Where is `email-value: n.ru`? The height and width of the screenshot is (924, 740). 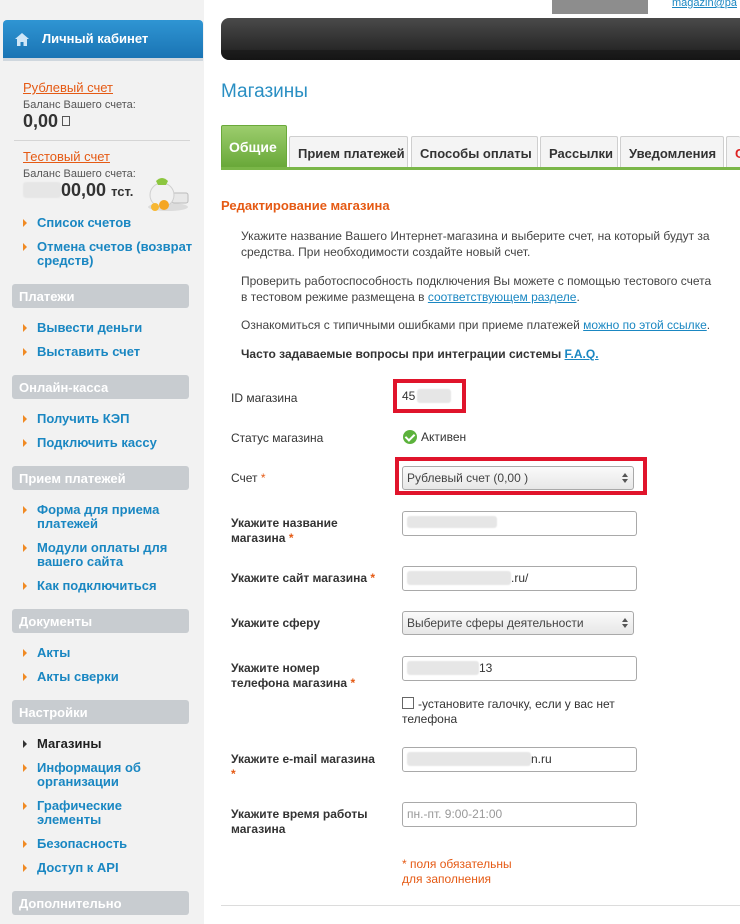 email-value: n.ru is located at coordinates (541, 759).